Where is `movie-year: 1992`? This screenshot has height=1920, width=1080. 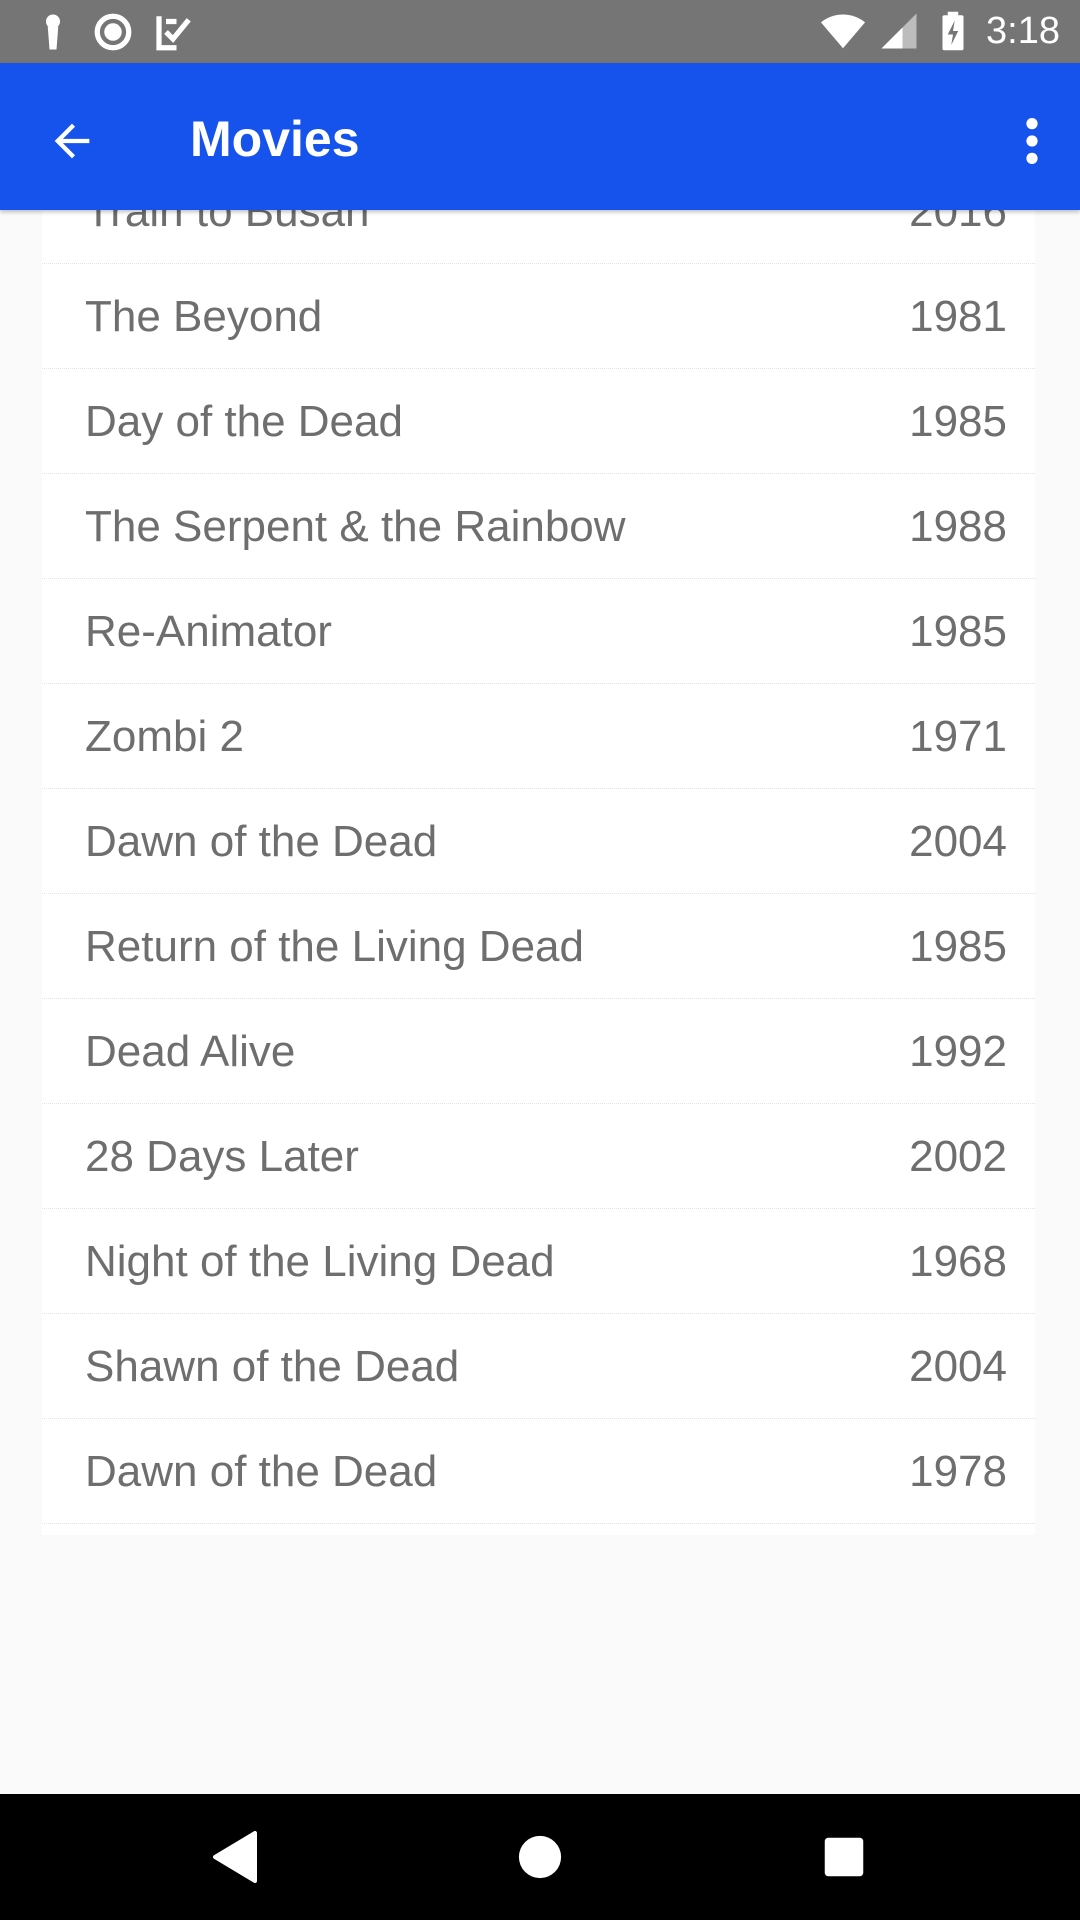 movie-year: 1992 is located at coordinates (958, 1051).